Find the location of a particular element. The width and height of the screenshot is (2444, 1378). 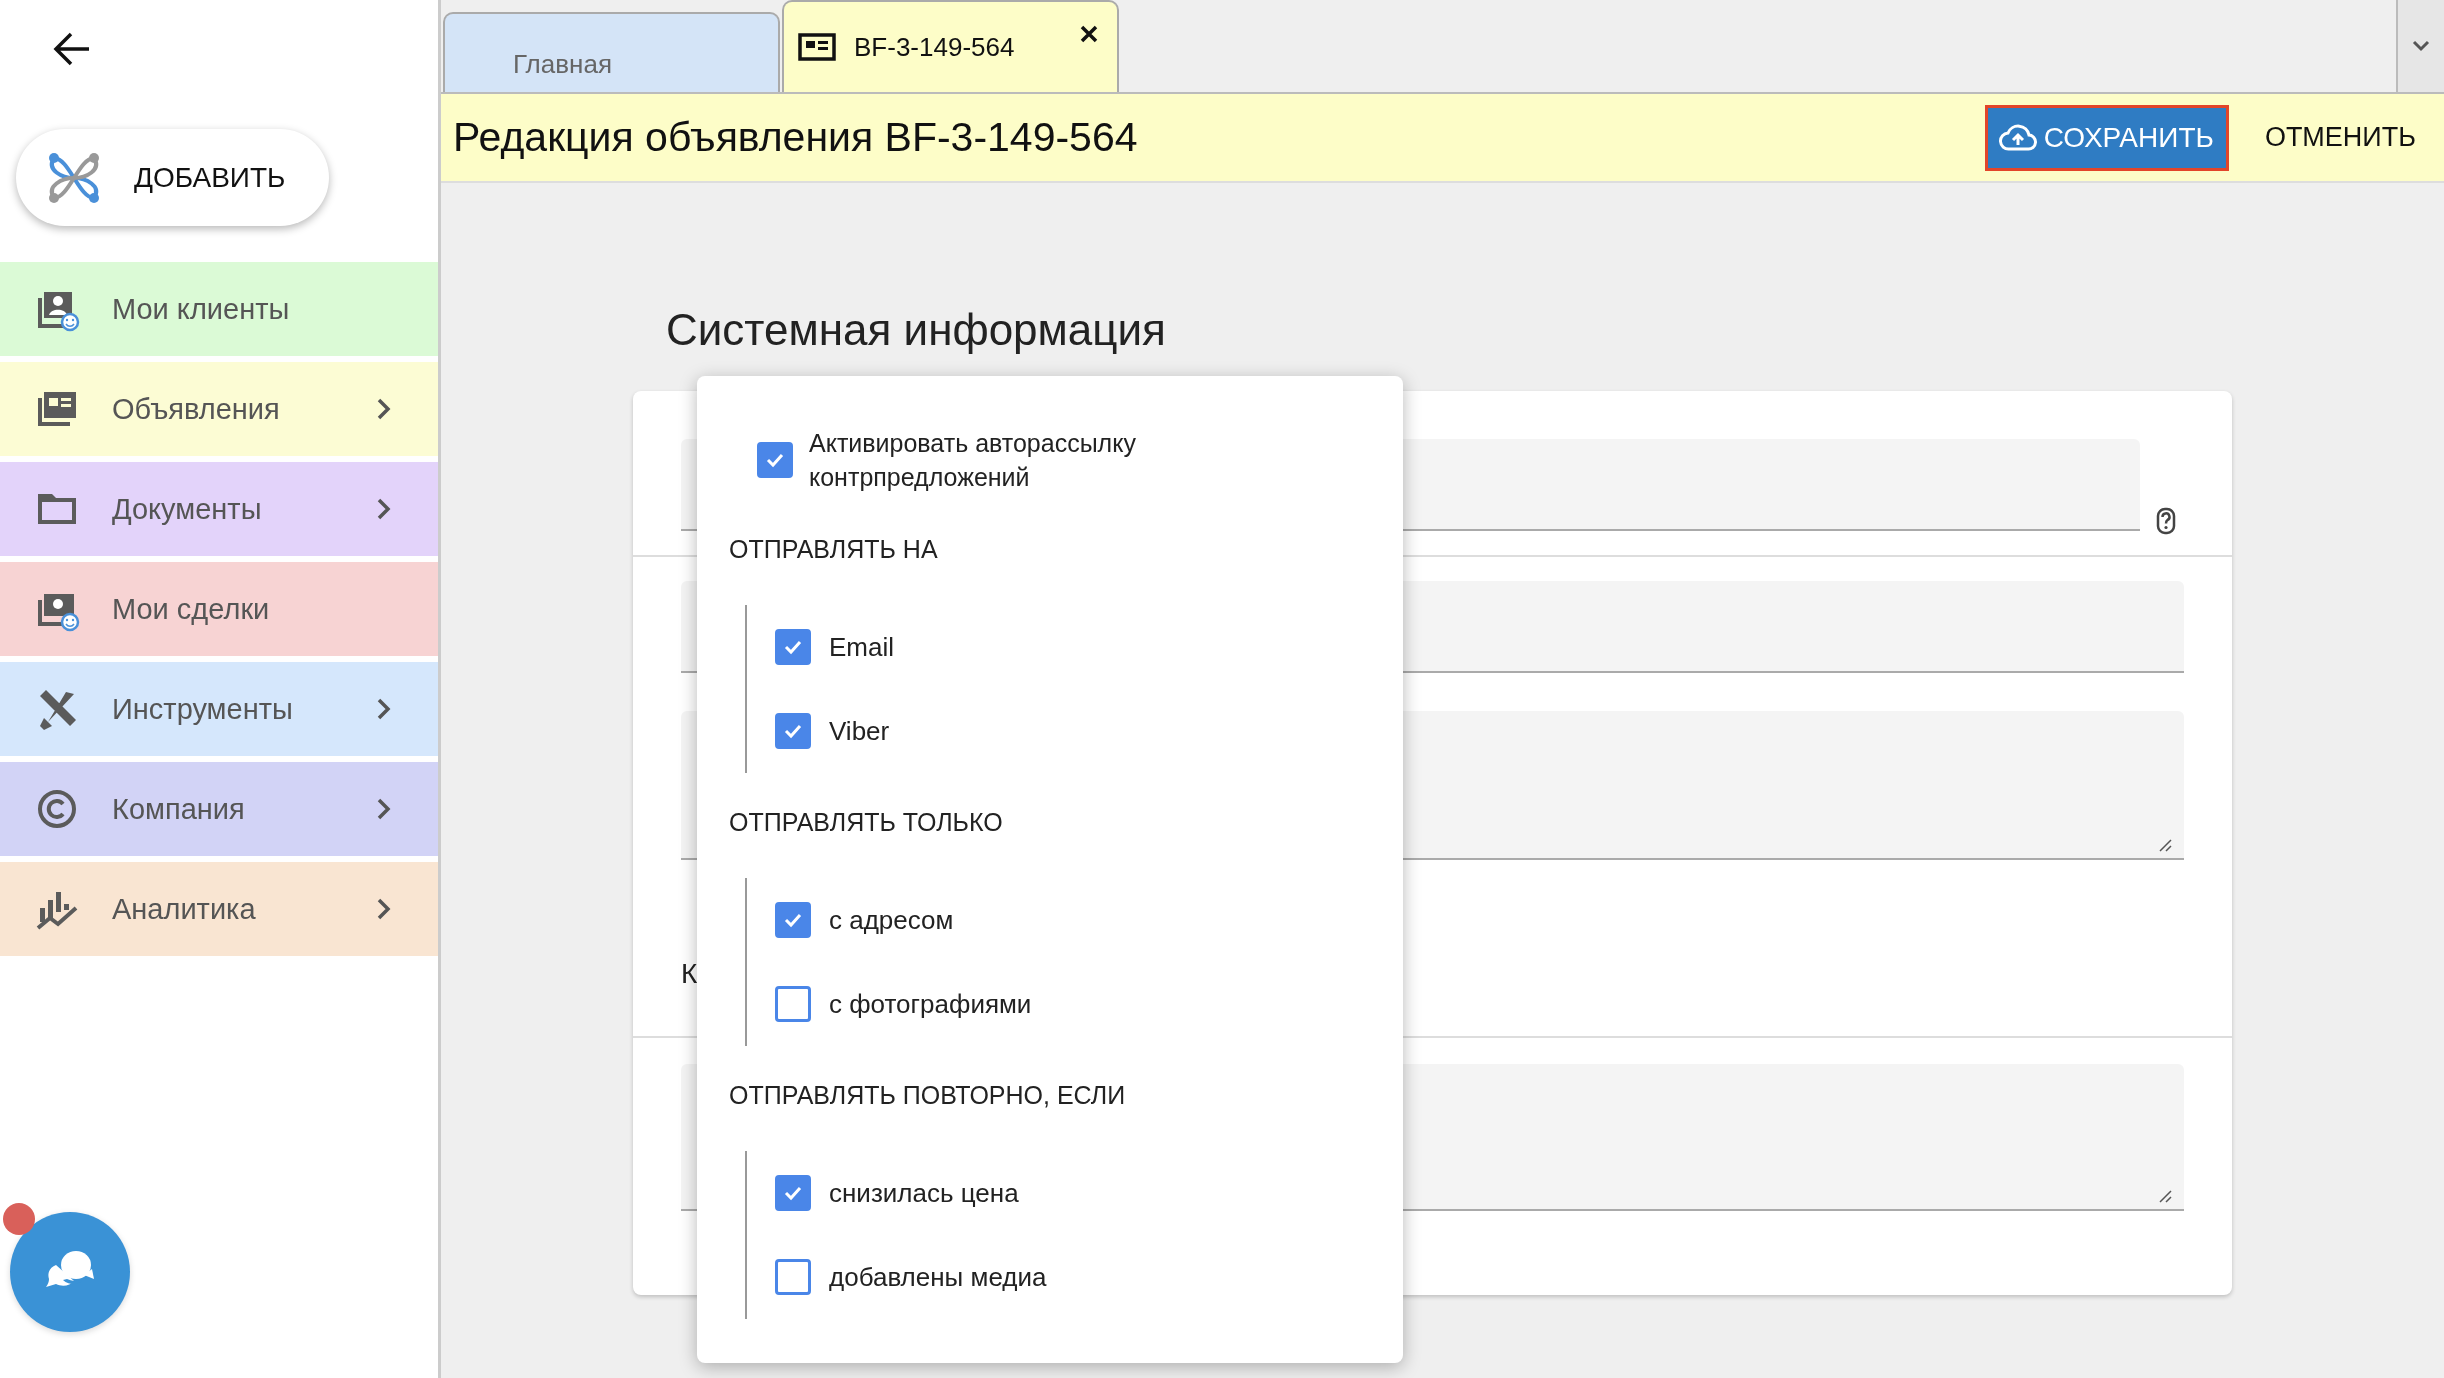

help-icon is located at coordinates (2166, 521).